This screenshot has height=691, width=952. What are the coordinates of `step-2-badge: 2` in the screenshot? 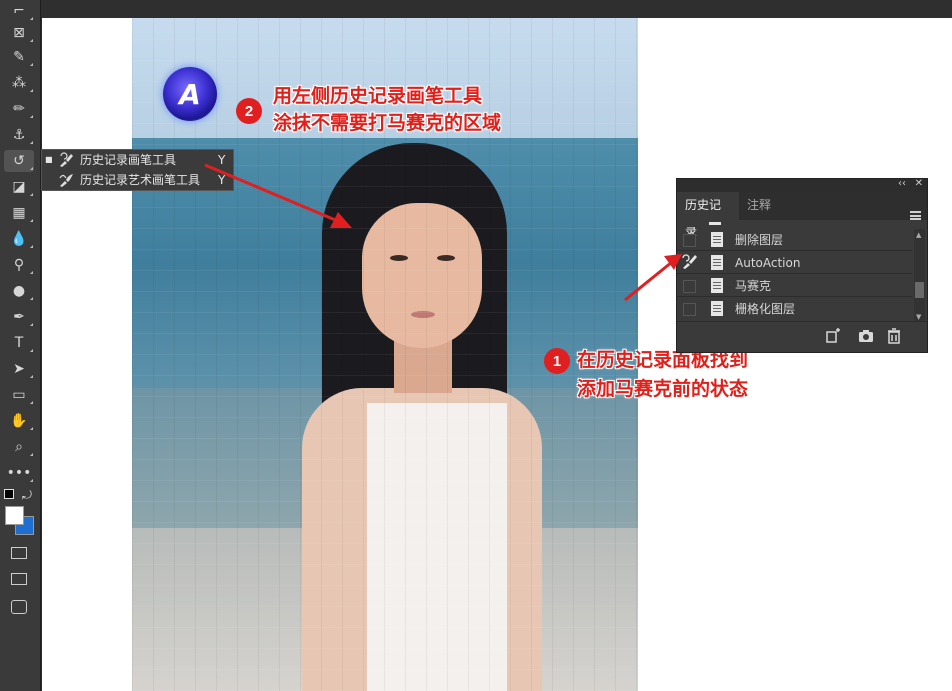 It's located at (249, 111).